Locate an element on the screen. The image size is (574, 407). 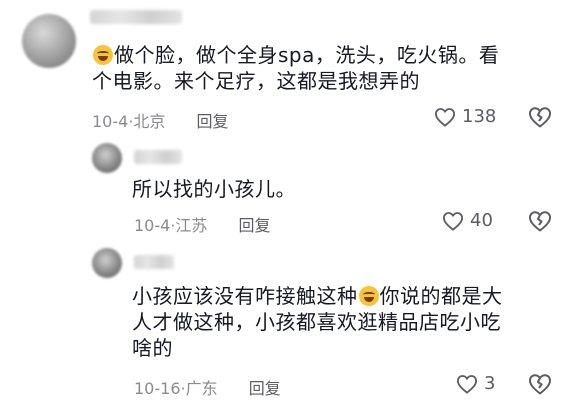
like-count: 40 is located at coordinates (481, 220).